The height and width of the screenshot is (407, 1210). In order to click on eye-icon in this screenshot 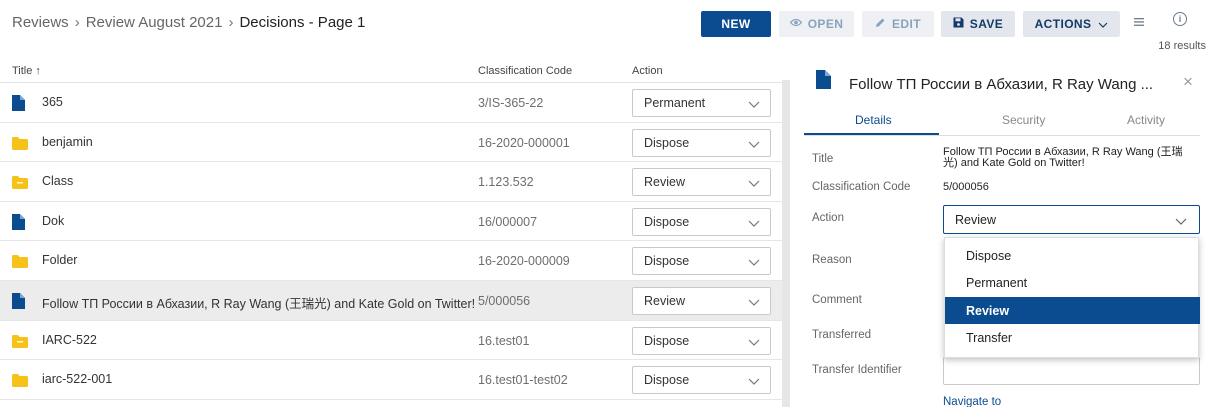, I will do `click(796, 24)`.